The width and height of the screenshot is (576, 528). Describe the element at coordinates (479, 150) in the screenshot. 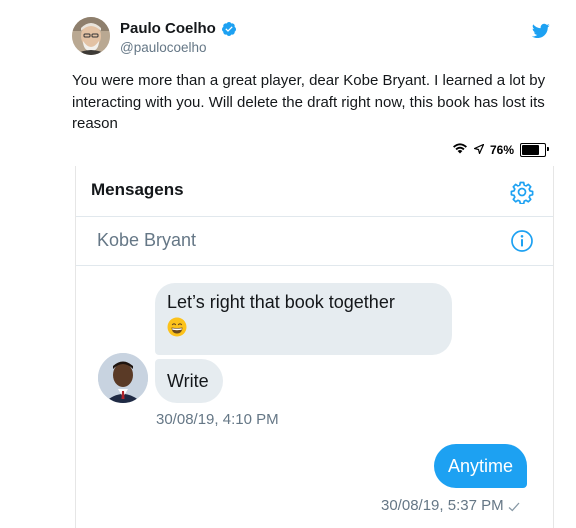

I see `location-arrow-icon` at that location.